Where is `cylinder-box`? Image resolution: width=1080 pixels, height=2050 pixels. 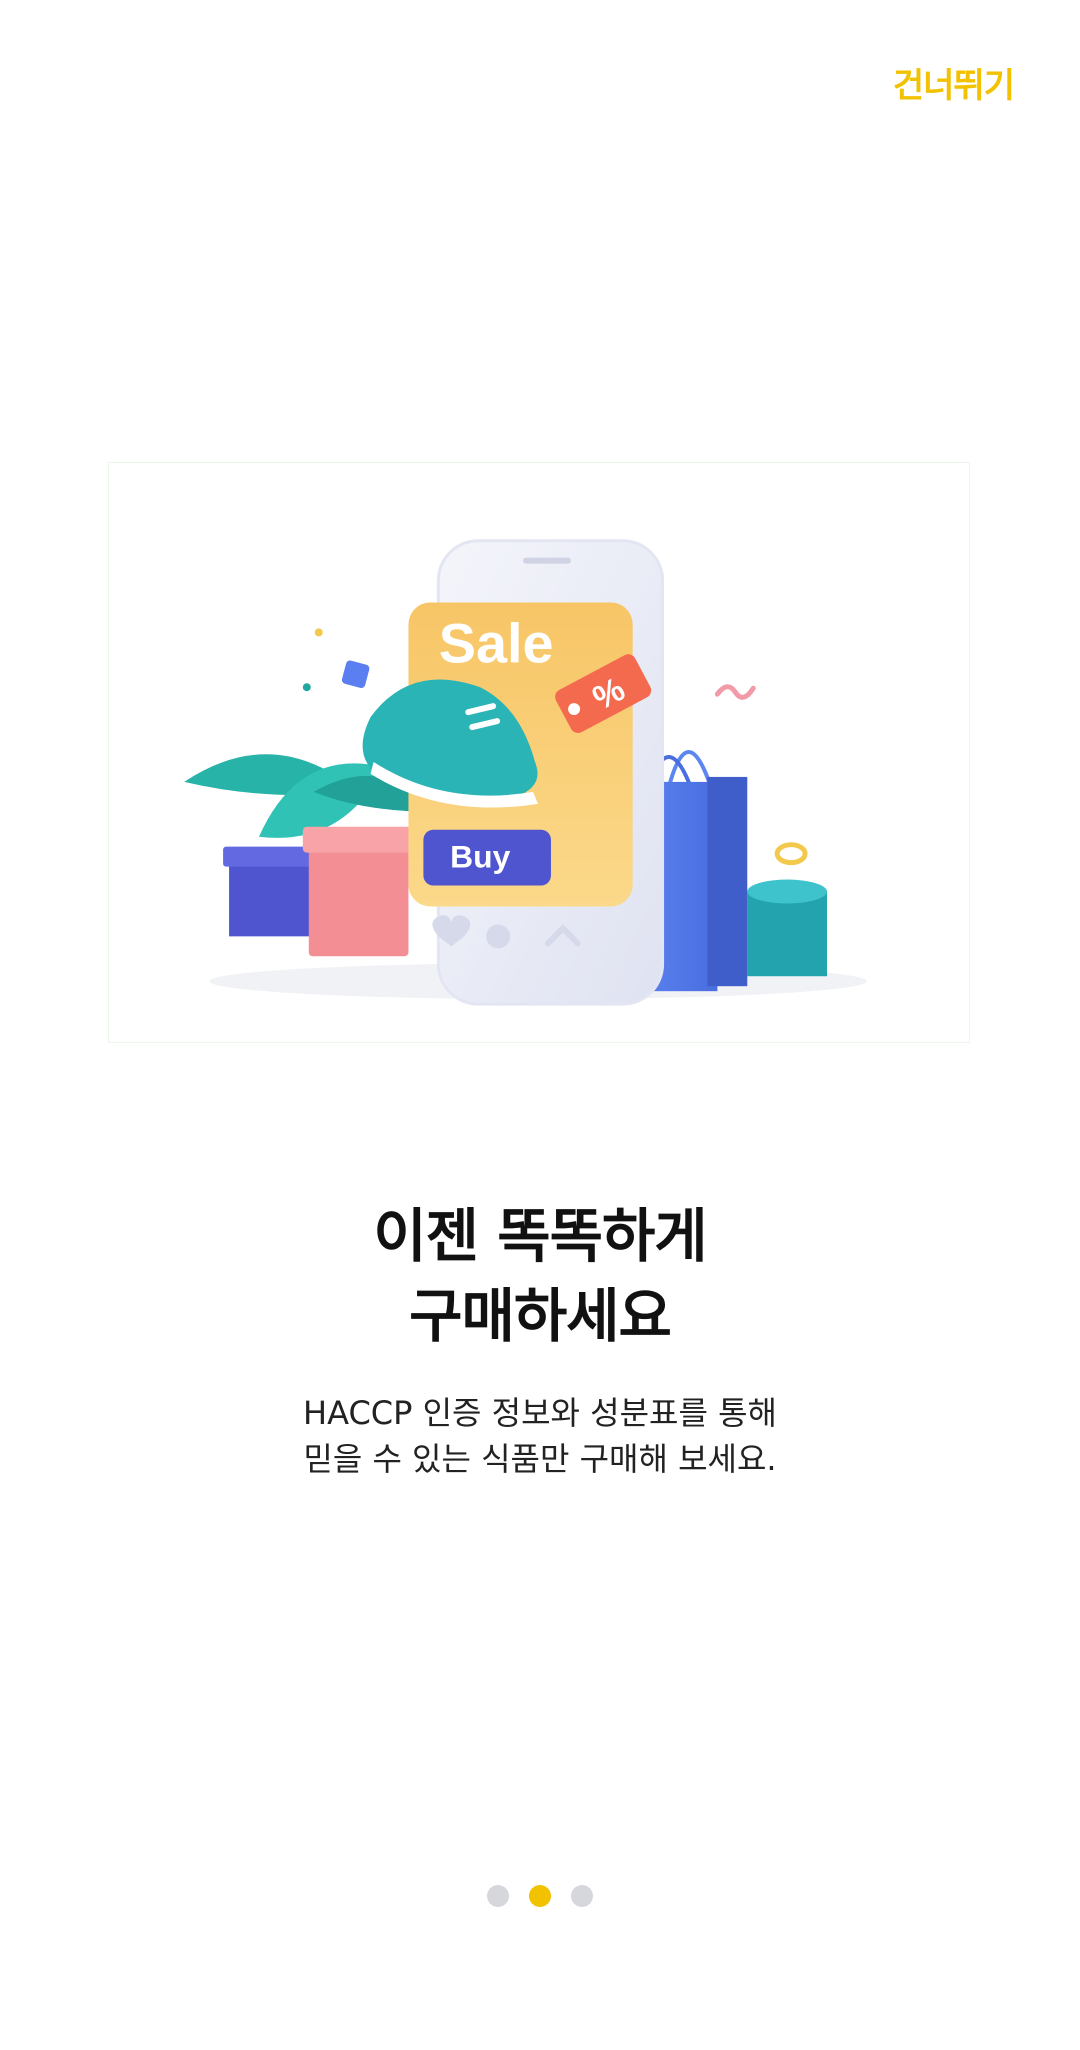
cylinder-box is located at coordinates (787, 934).